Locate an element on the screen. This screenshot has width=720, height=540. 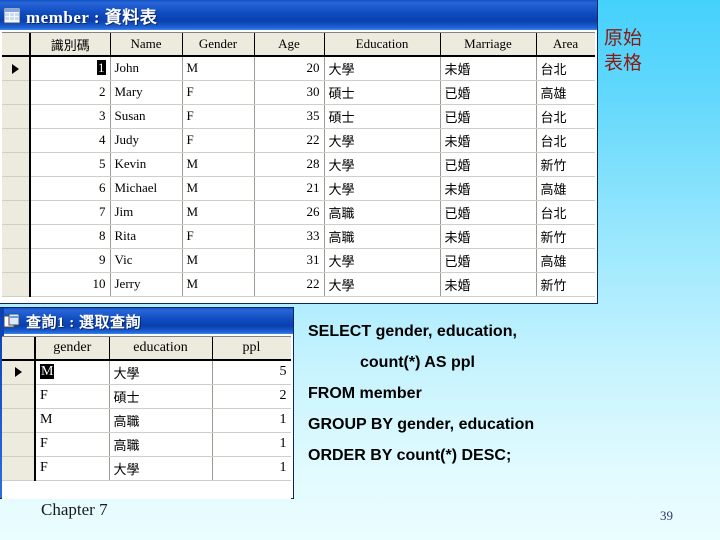
table-row: 2 Mary F 30 碩士 已婚 高雄 is located at coordinates (298, 92).